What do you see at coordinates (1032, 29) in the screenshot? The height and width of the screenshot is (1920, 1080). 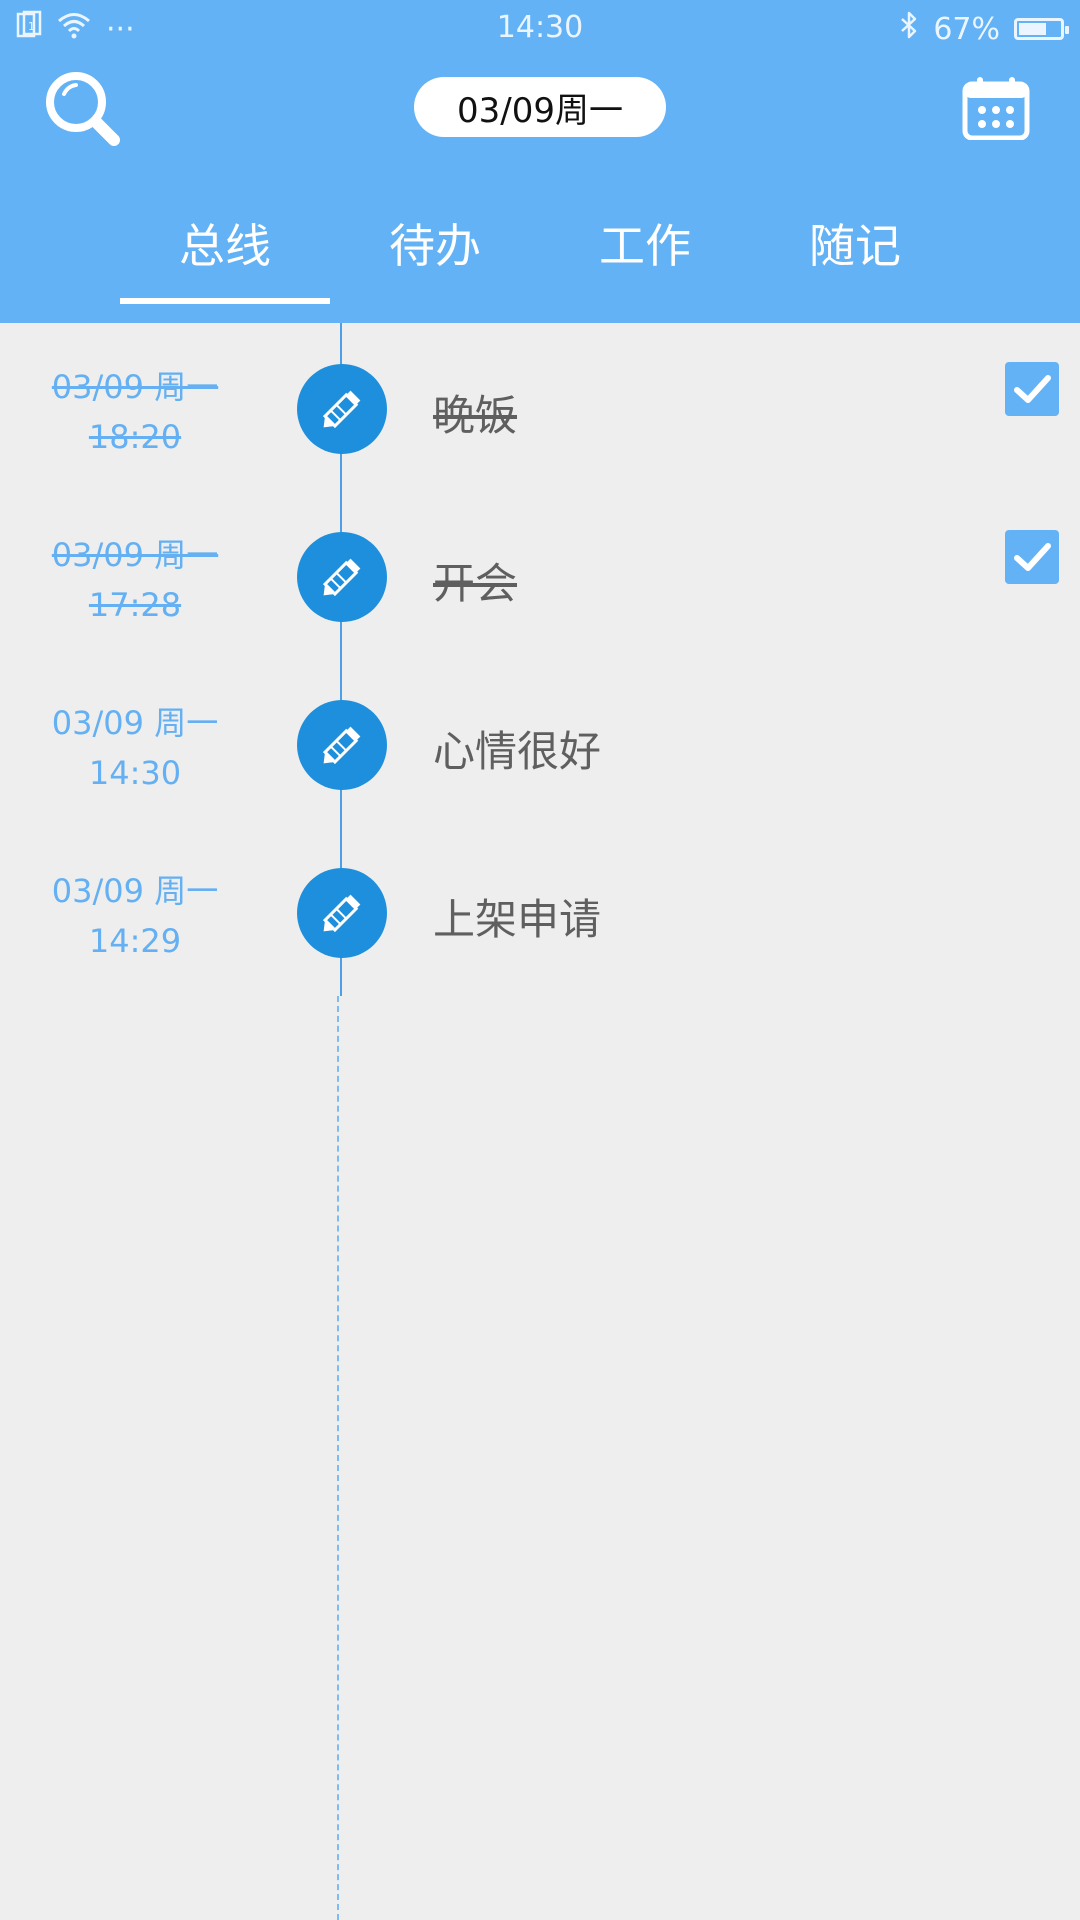 I see `battery-level` at bounding box center [1032, 29].